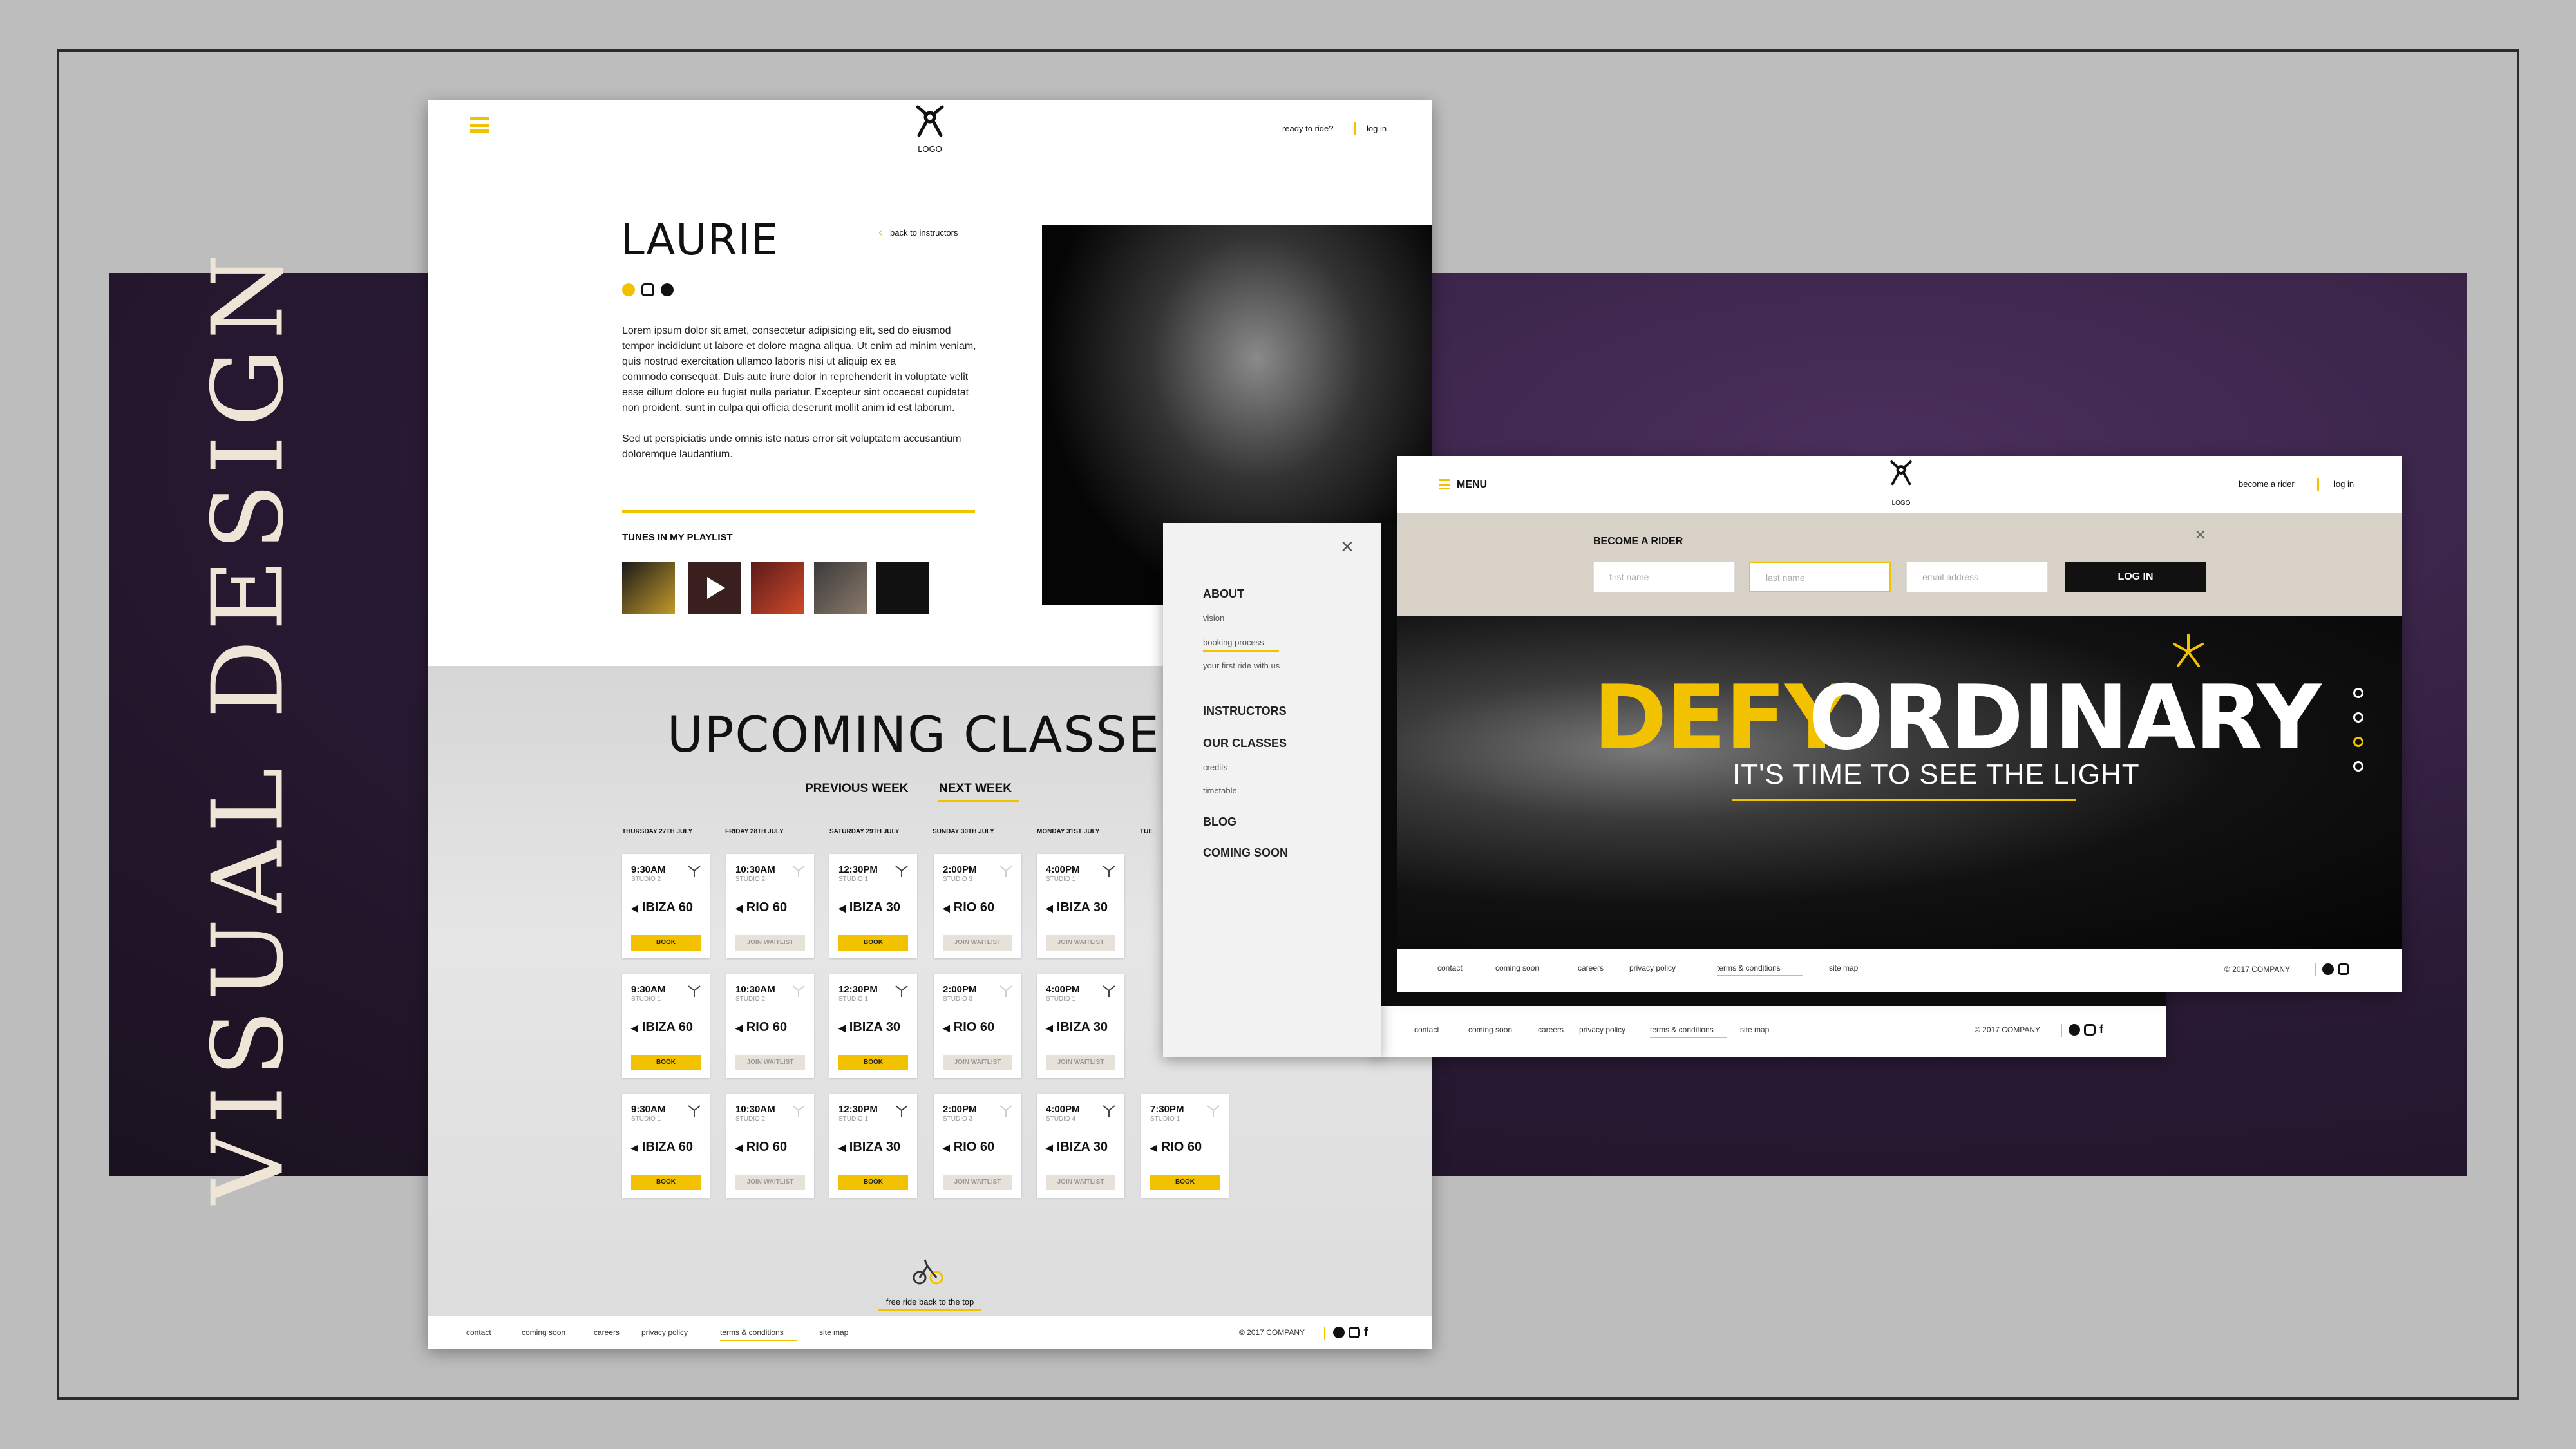  What do you see at coordinates (1472, 485) in the screenshot?
I see `menu-button: MENU` at bounding box center [1472, 485].